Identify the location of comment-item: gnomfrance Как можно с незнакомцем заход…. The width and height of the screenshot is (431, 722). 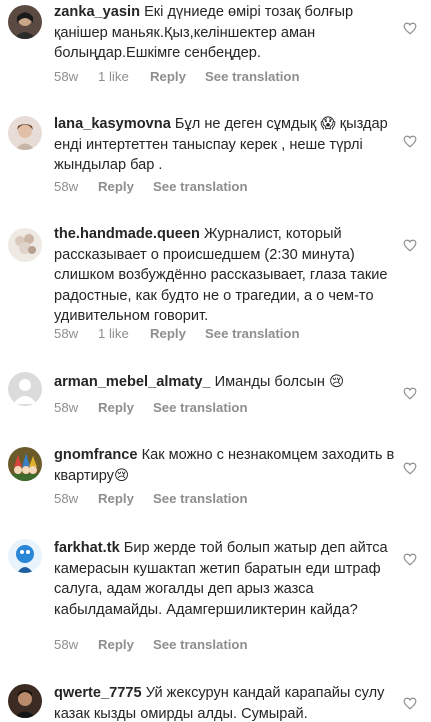
(215, 477).